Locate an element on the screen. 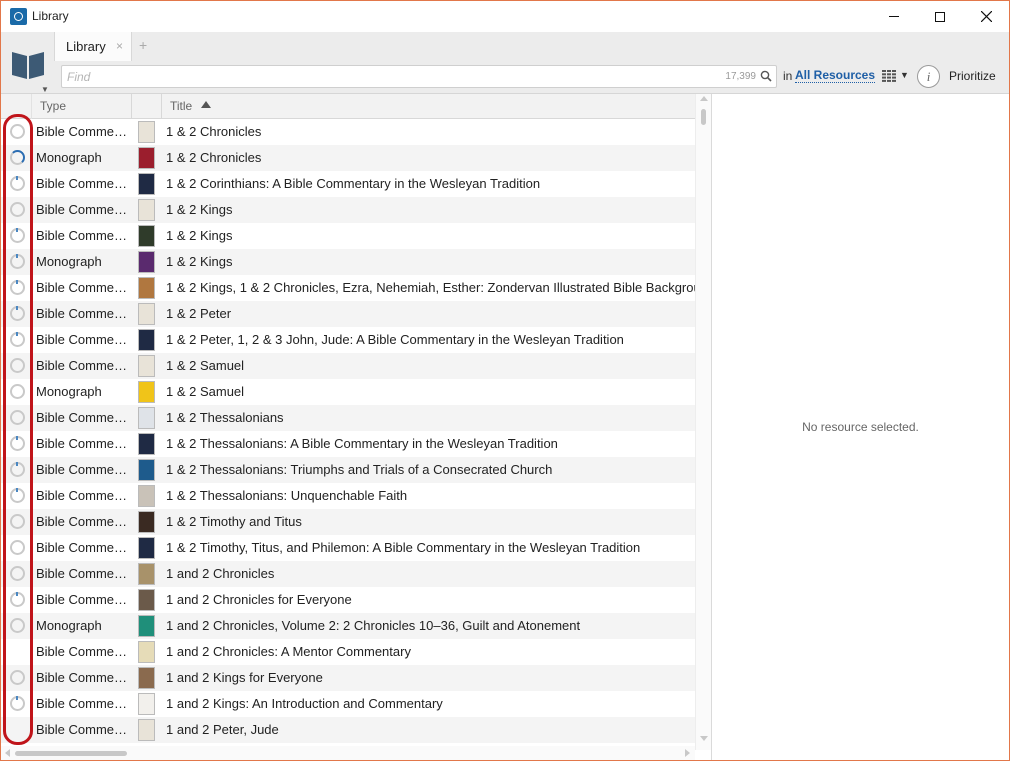 The width and height of the screenshot is (1010, 761). minimize-button is located at coordinates (894, 16).